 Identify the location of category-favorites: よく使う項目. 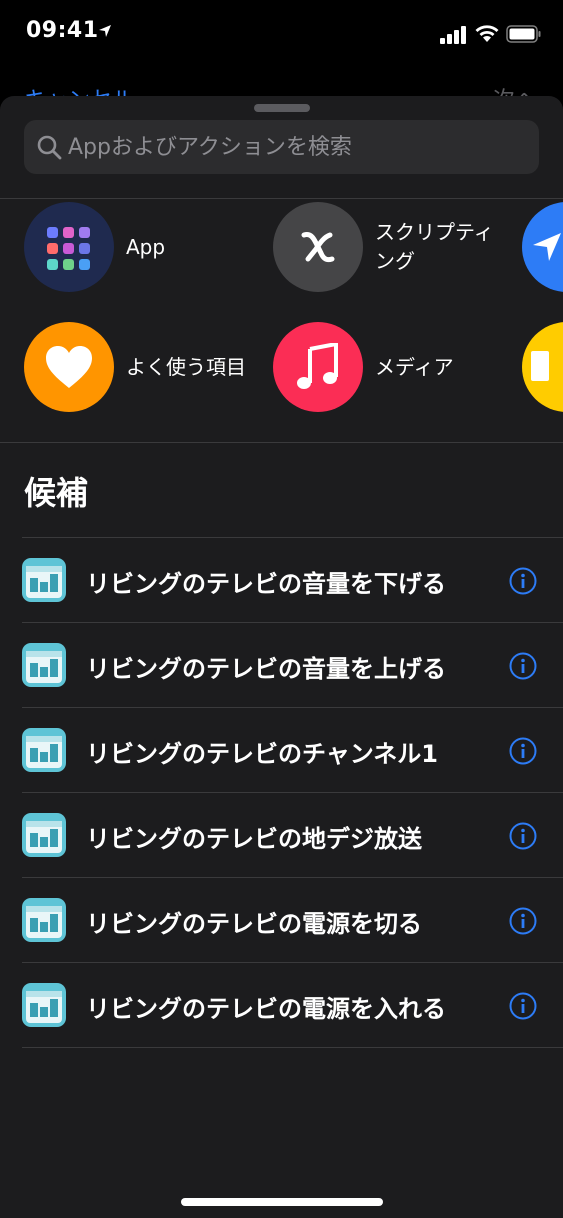
(140, 367).